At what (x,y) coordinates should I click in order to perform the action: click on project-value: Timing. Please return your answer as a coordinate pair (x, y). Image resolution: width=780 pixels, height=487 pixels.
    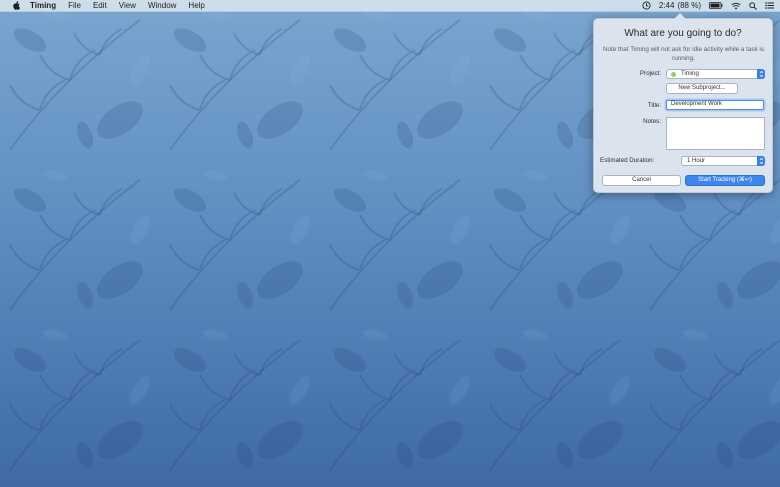
    Looking at the image, I should click on (690, 74).